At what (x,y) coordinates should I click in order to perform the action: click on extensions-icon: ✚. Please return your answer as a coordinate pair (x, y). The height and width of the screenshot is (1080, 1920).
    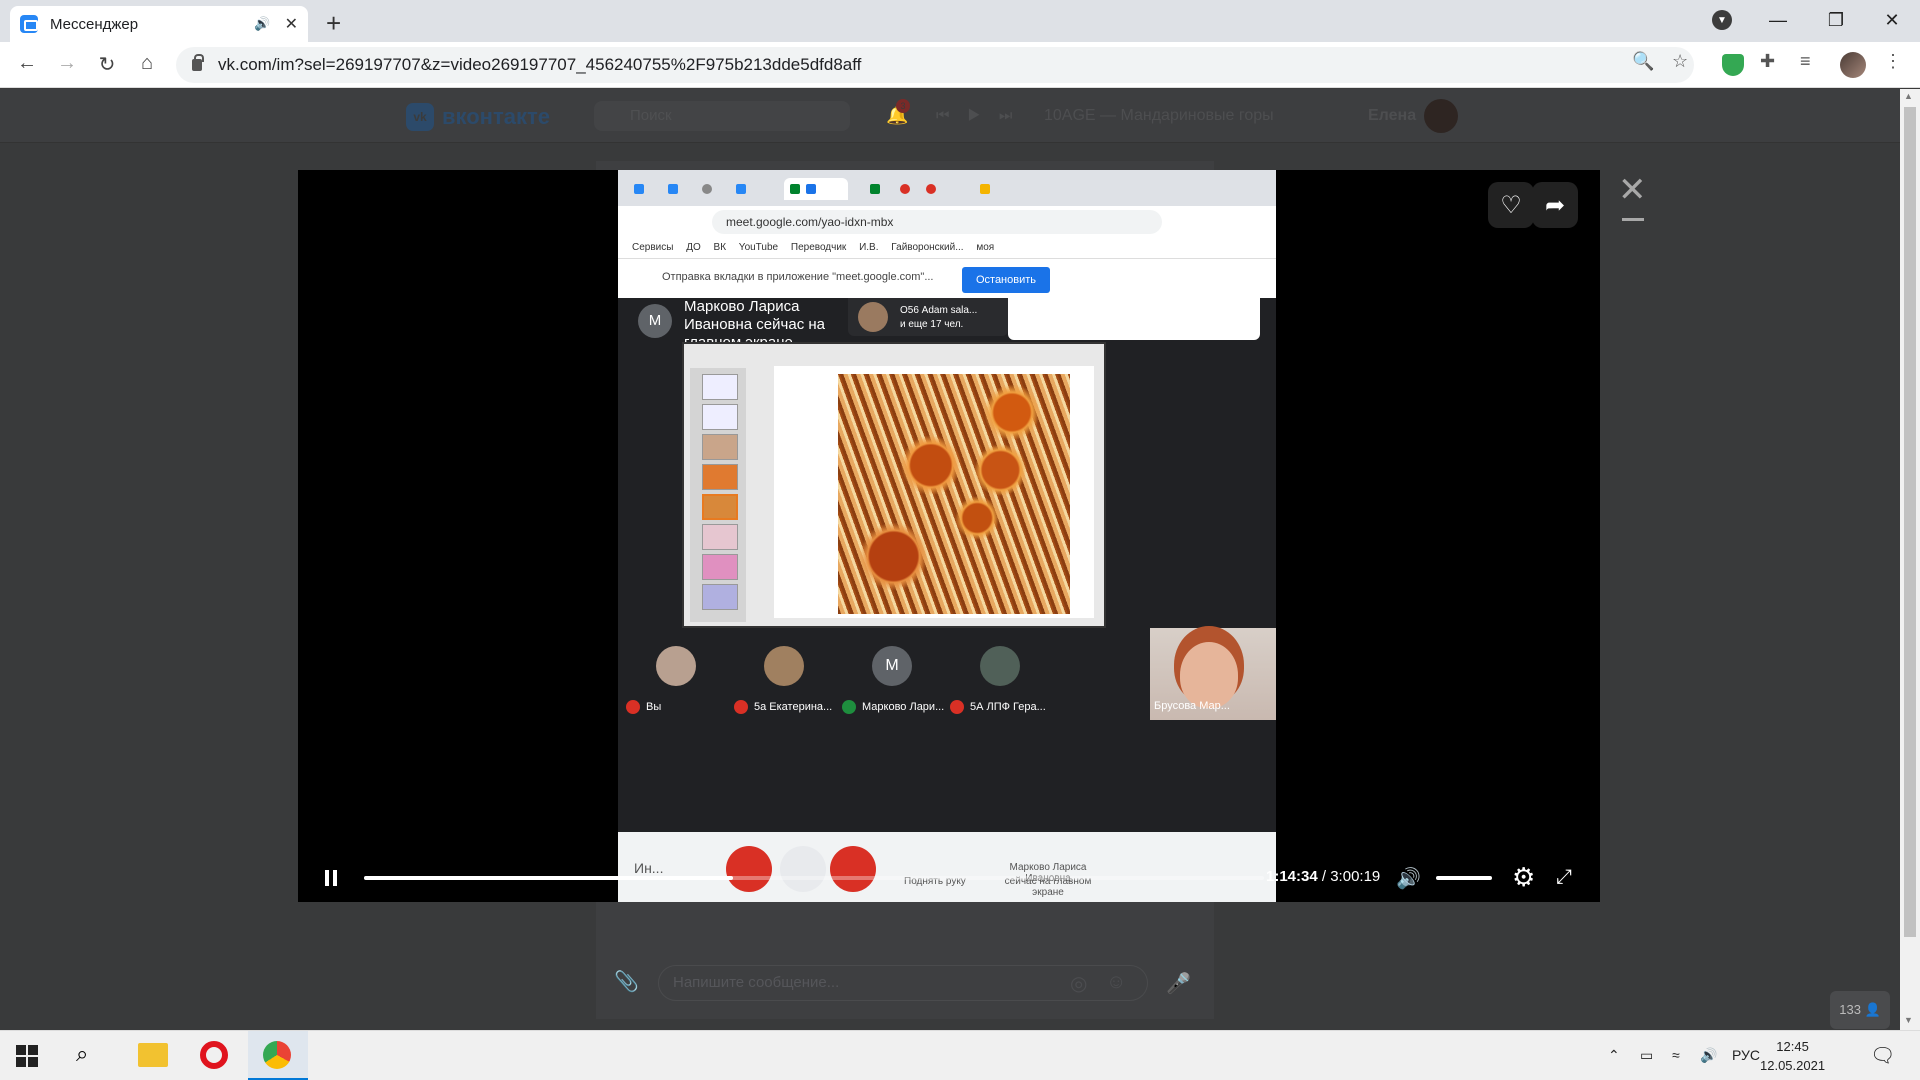
    Looking at the image, I should click on (1767, 61).